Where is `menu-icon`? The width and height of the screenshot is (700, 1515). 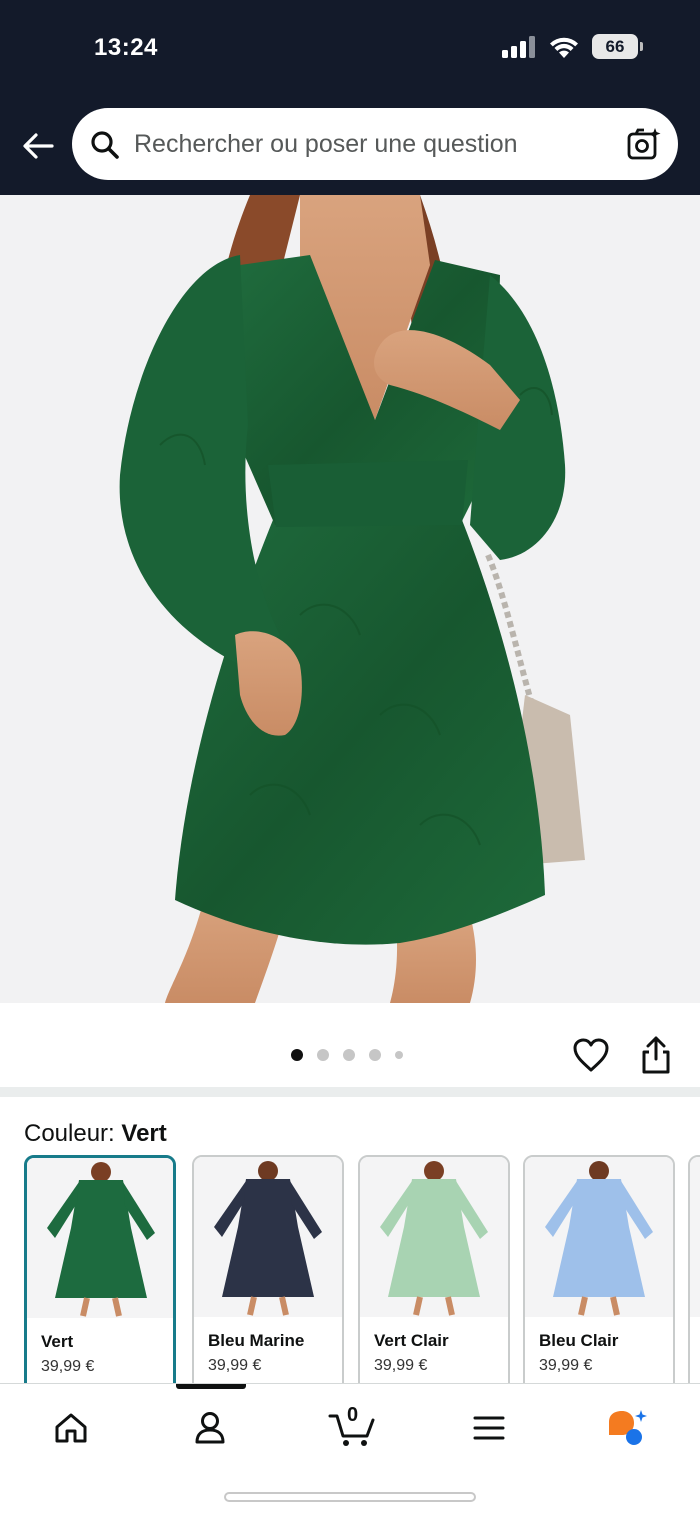 menu-icon is located at coordinates (489, 1428).